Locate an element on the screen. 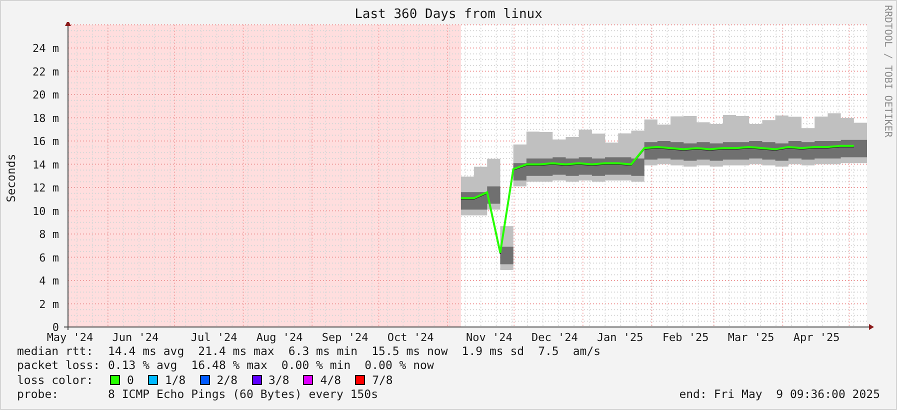 This screenshot has height=410, width=897. y-tick-label: 0 is located at coordinates (55, 327).